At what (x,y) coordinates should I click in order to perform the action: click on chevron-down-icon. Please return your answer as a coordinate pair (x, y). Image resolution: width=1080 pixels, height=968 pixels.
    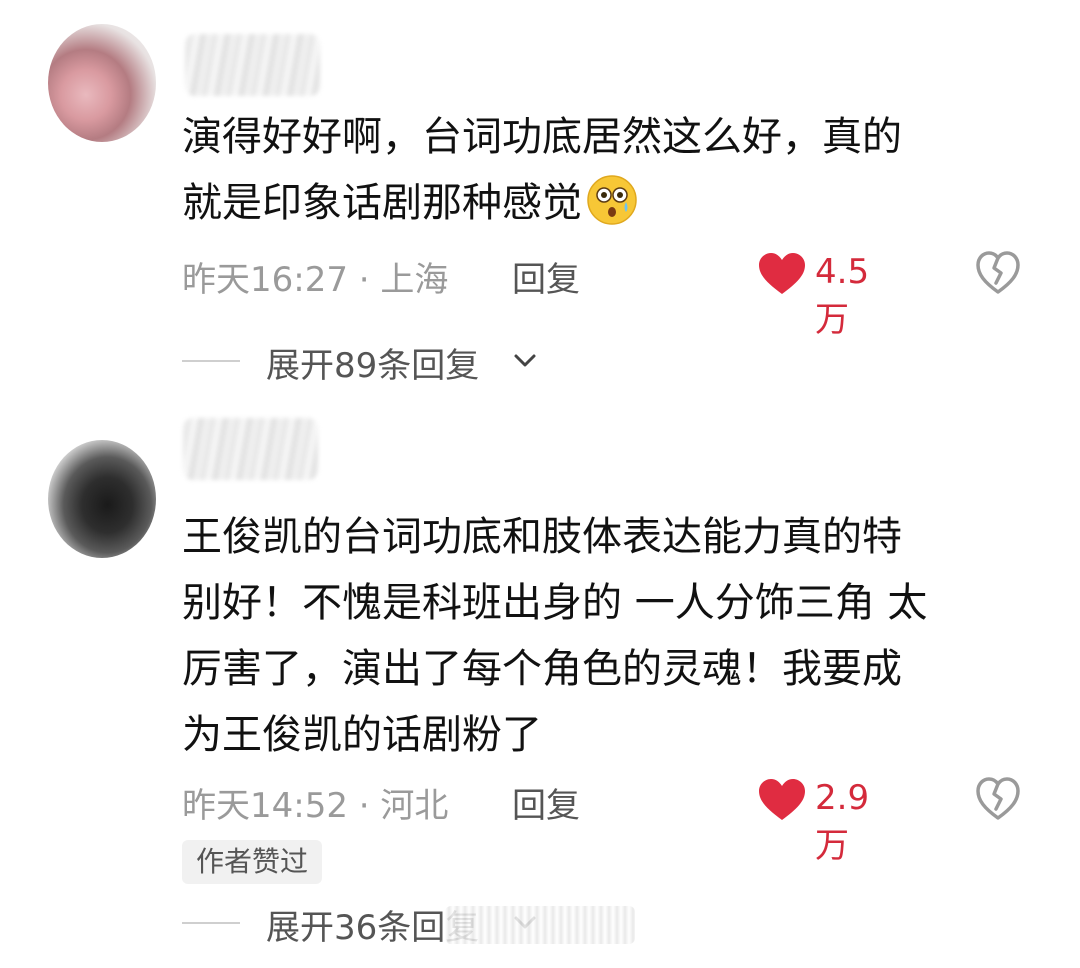
    Looking at the image, I should click on (525, 361).